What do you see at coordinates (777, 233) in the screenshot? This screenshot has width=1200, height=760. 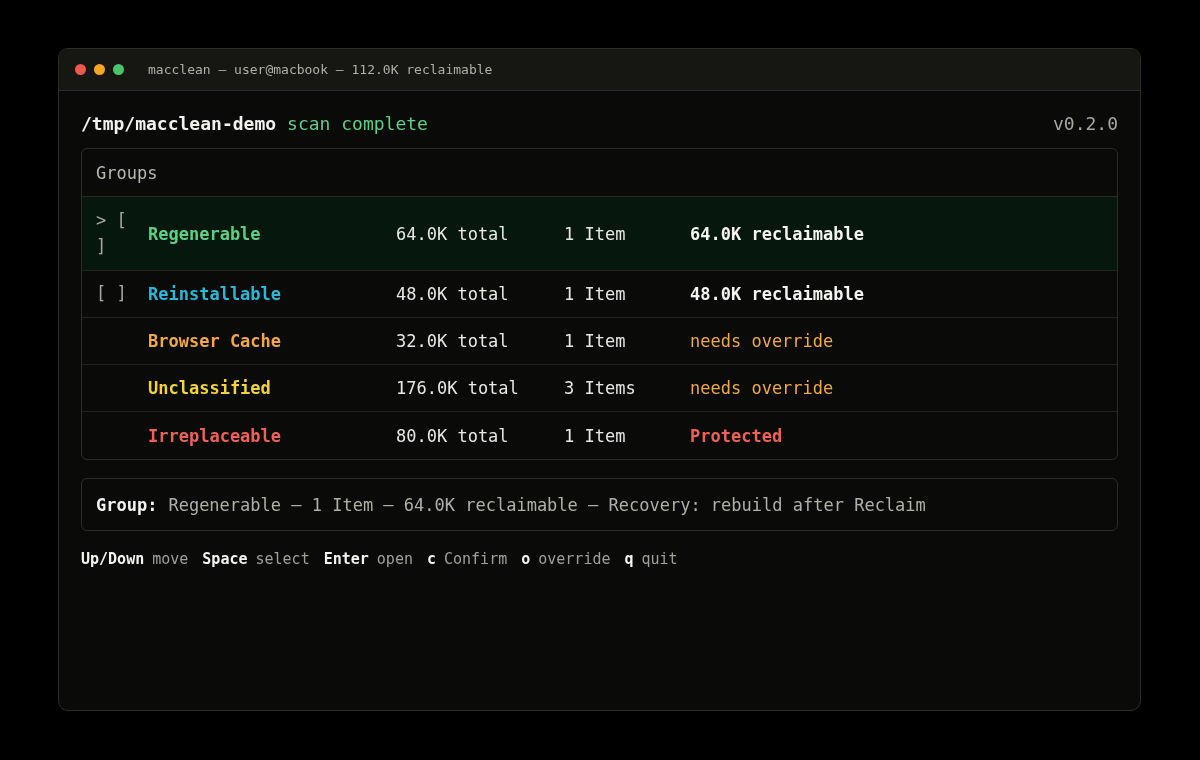 I see `group-status: 64.0K reclaimable` at bounding box center [777, 233].